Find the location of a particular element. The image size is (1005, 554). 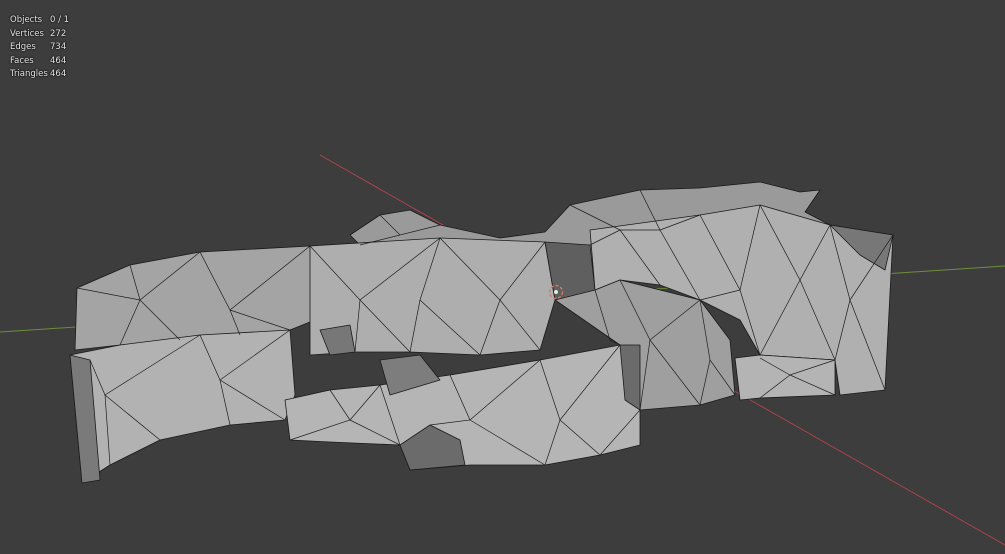

stat-label: Objects is located at coordinates (26, 20).